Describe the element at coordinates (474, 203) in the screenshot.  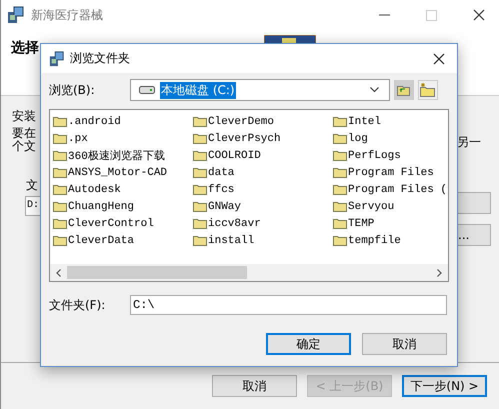
I see `side-button` at that location.